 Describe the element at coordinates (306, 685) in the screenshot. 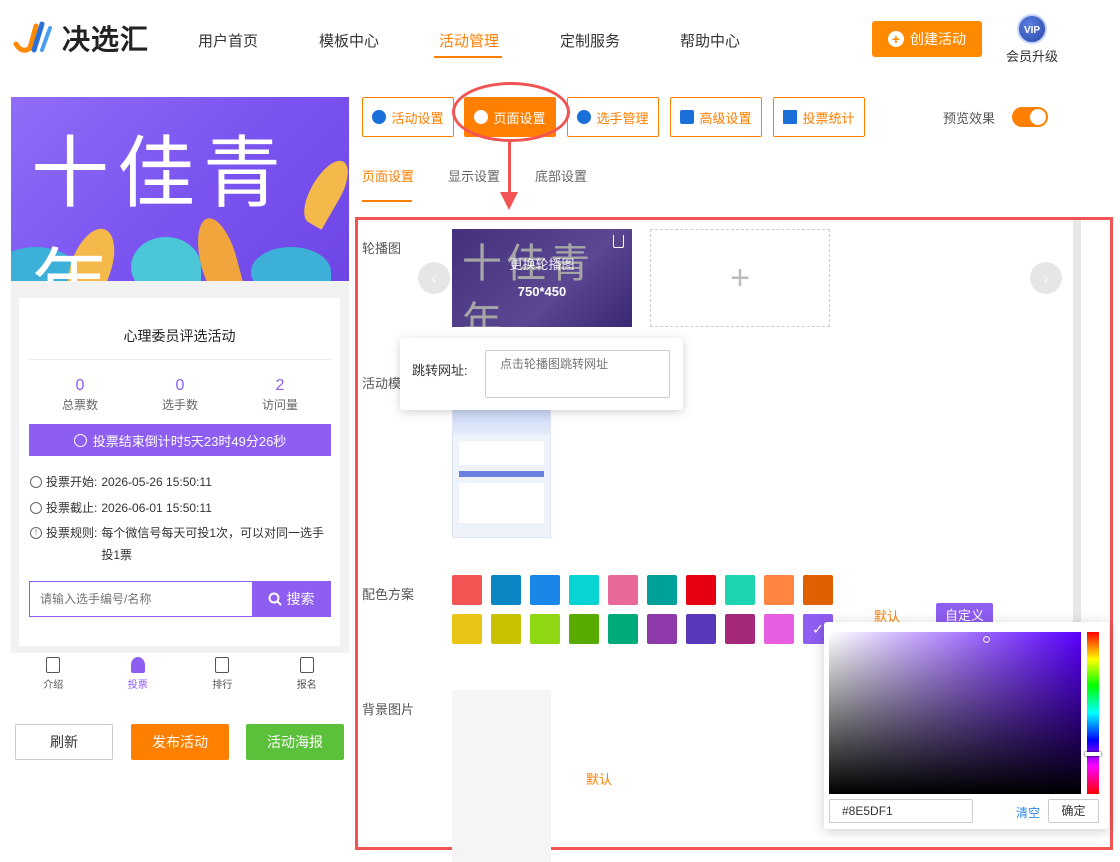

I see `tabbar-label: 报名` at that location.